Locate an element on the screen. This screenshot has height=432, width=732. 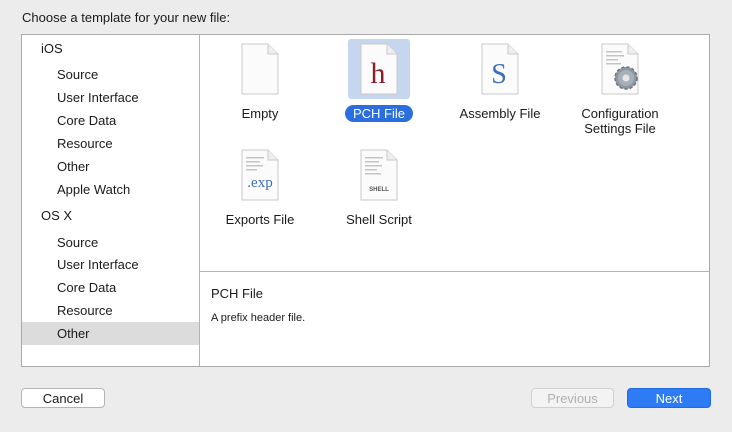
cancel-button: Cancel is located at coordinates (63, 398).